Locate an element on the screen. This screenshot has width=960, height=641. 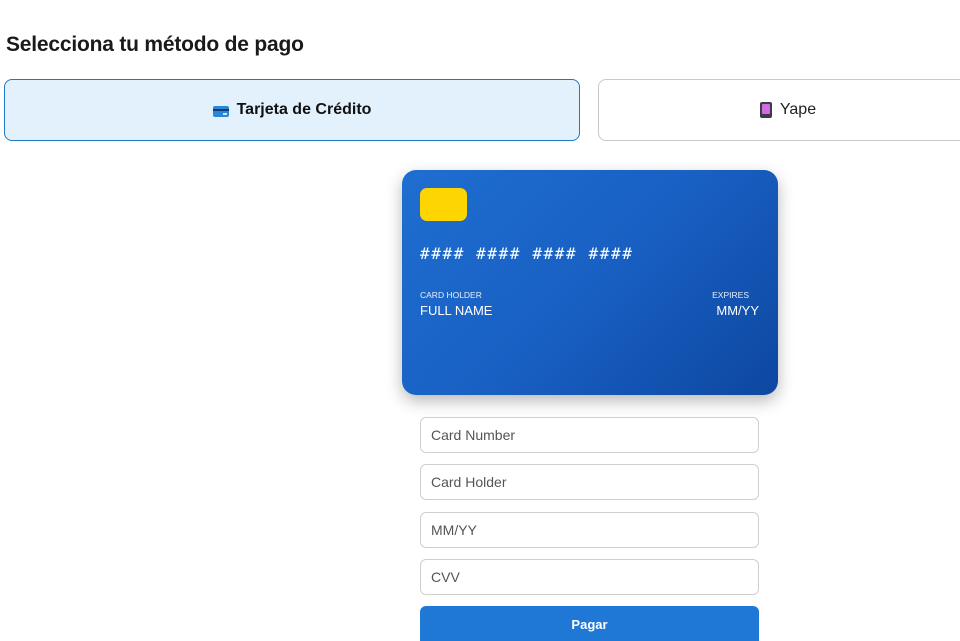
payment-method-credit-card: Tarjeta de Crédito is located at coordinates (292, 110).